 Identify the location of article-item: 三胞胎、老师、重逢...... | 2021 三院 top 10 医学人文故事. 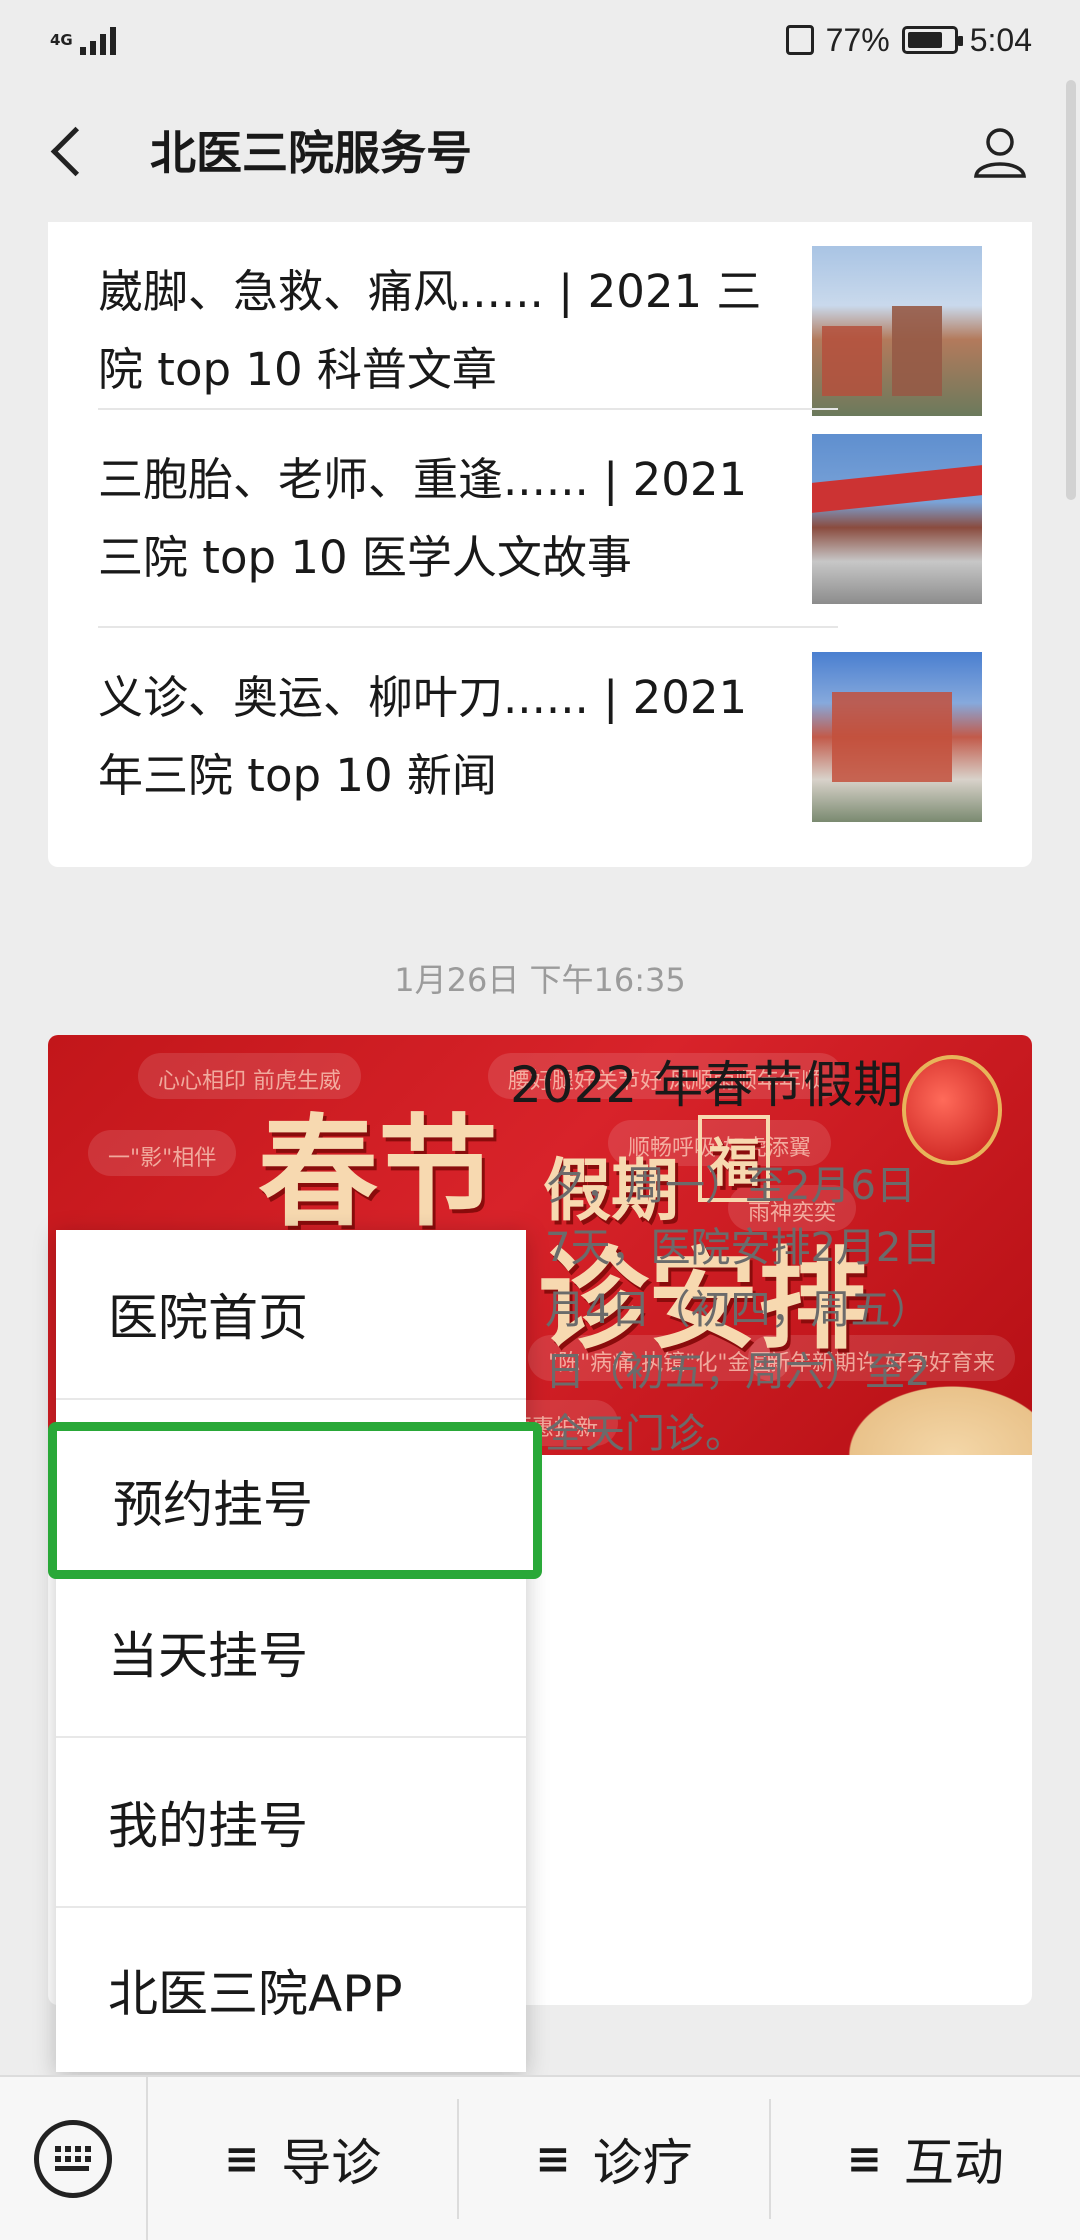
(540, 519).